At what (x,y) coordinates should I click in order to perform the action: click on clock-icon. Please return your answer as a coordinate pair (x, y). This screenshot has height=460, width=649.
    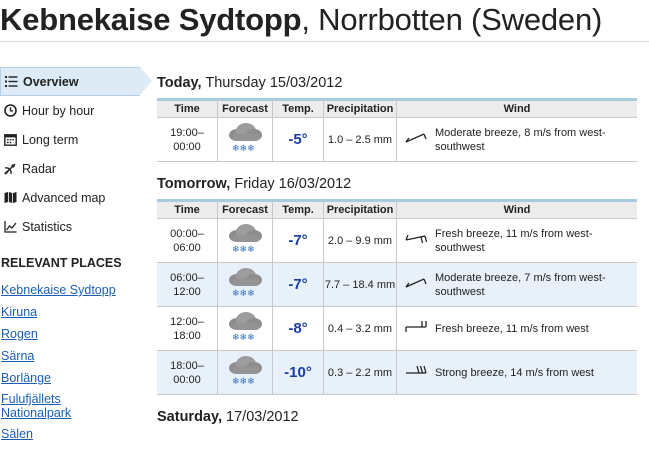
    Looking at the image, I should click on (10, 111).